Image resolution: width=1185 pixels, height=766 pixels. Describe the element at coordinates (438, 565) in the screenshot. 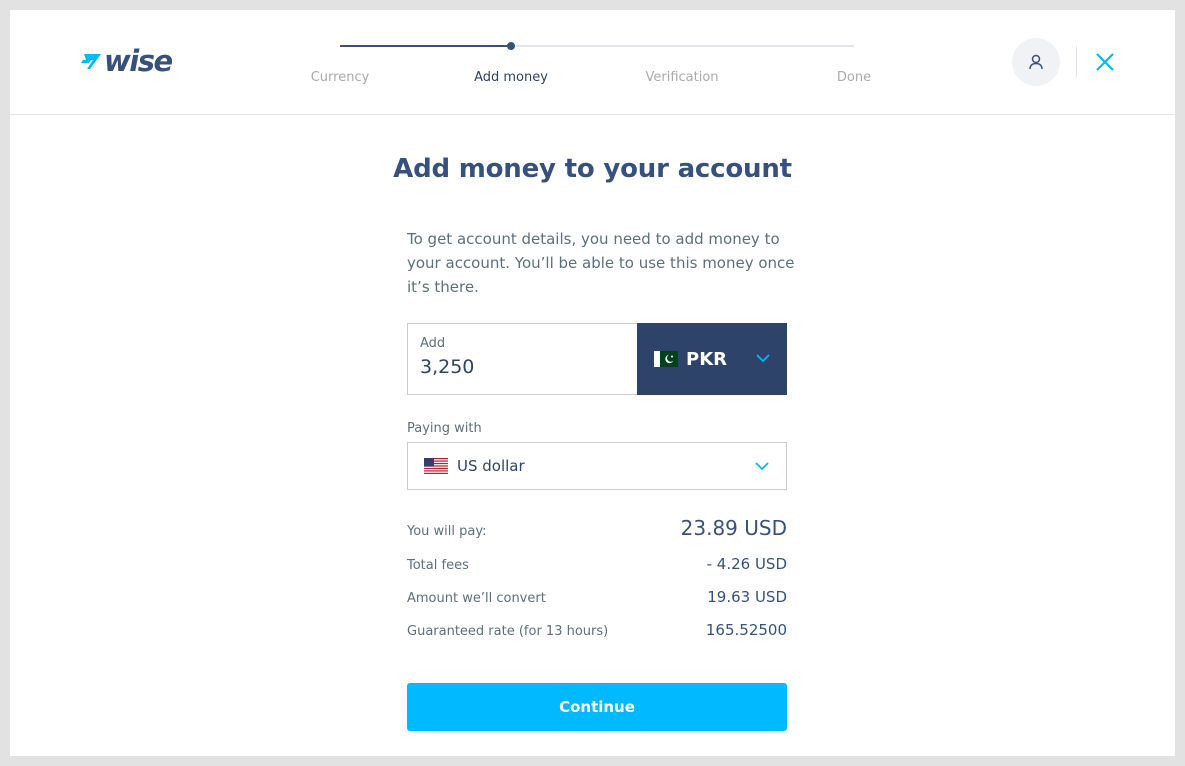

I see `total-fees-label: Total fees` at that location.